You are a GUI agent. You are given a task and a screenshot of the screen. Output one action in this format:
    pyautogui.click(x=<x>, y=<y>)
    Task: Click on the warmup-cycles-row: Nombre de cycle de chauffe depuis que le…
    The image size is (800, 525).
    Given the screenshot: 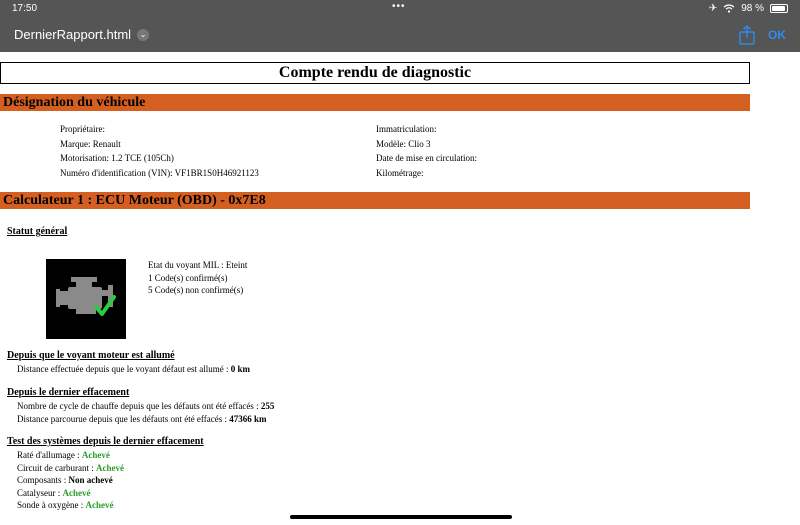 What is the action you would take?
    pyautogui.click(x=145, y=406)
    